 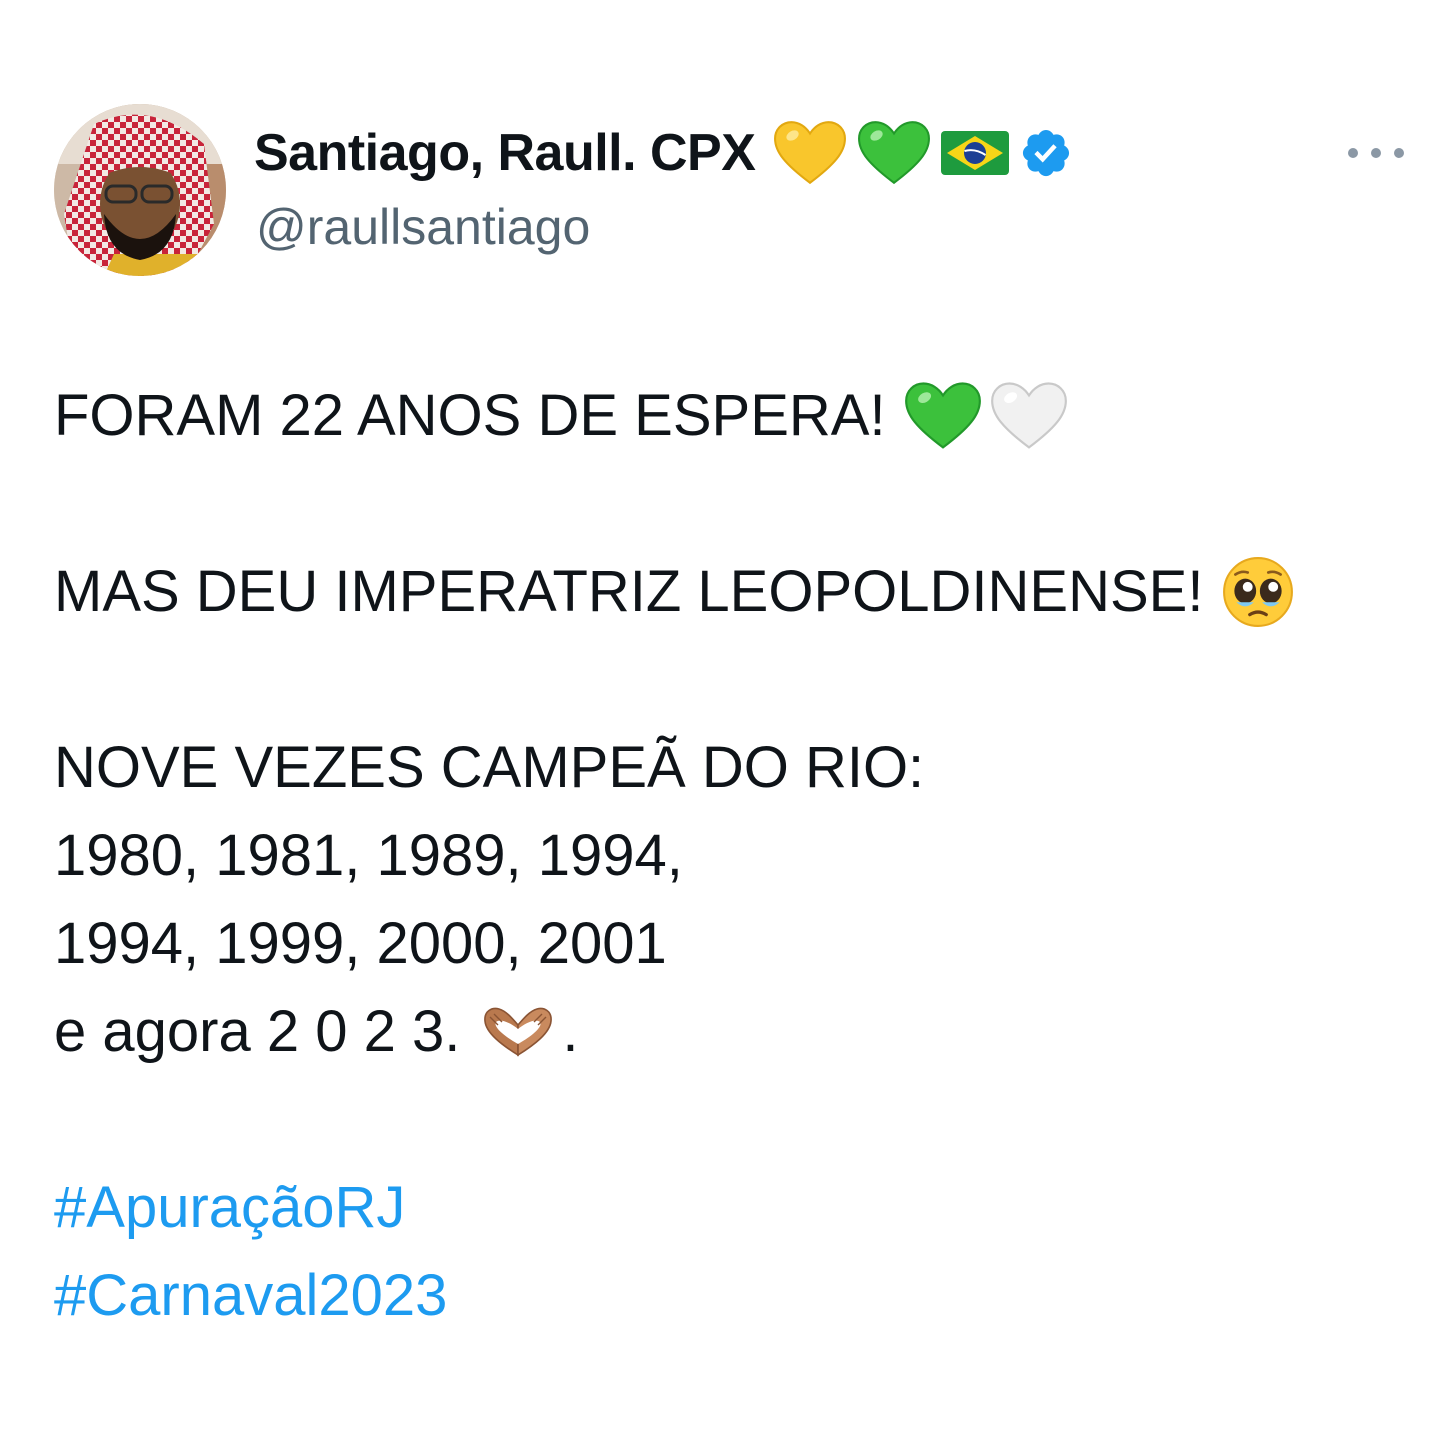 What do you see at coordinates (470, 415) in the screenshot?
I see `tweet-text-line: FORAM 22 ANOS DE ESPERA!` at bounding box center [470, 415].